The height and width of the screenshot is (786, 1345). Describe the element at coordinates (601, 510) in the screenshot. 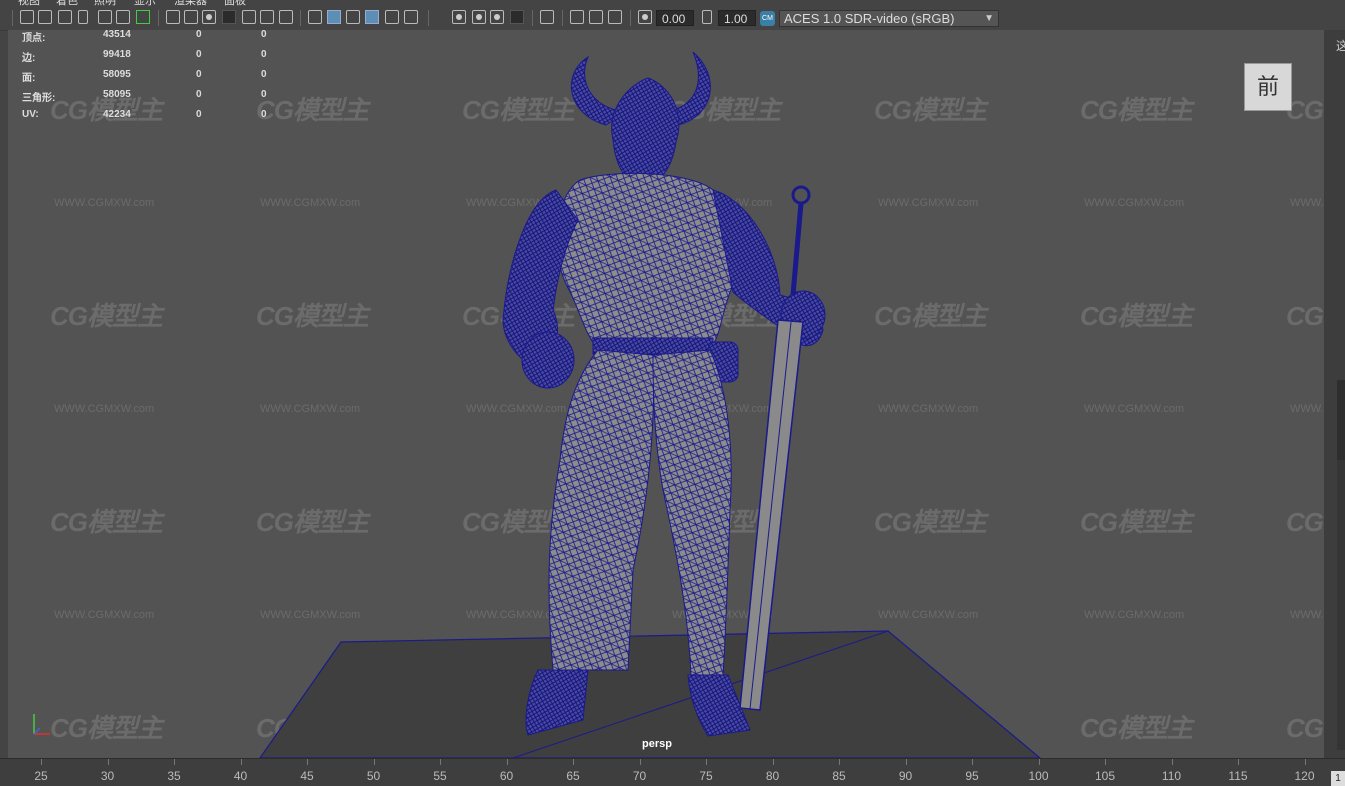

I see `left-leg` at that location.